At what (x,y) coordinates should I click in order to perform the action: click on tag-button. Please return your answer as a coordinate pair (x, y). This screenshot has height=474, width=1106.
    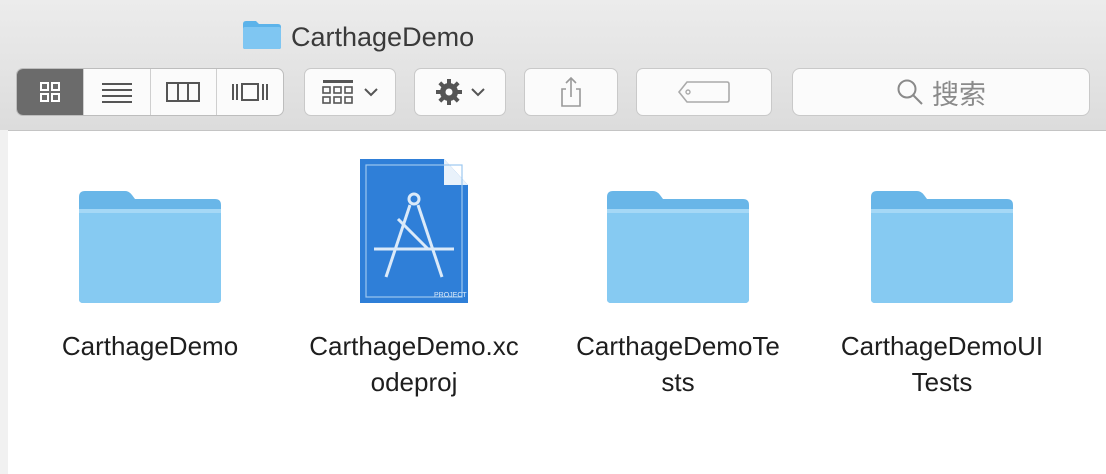
    Looking at the image, I should click on (704, 92).